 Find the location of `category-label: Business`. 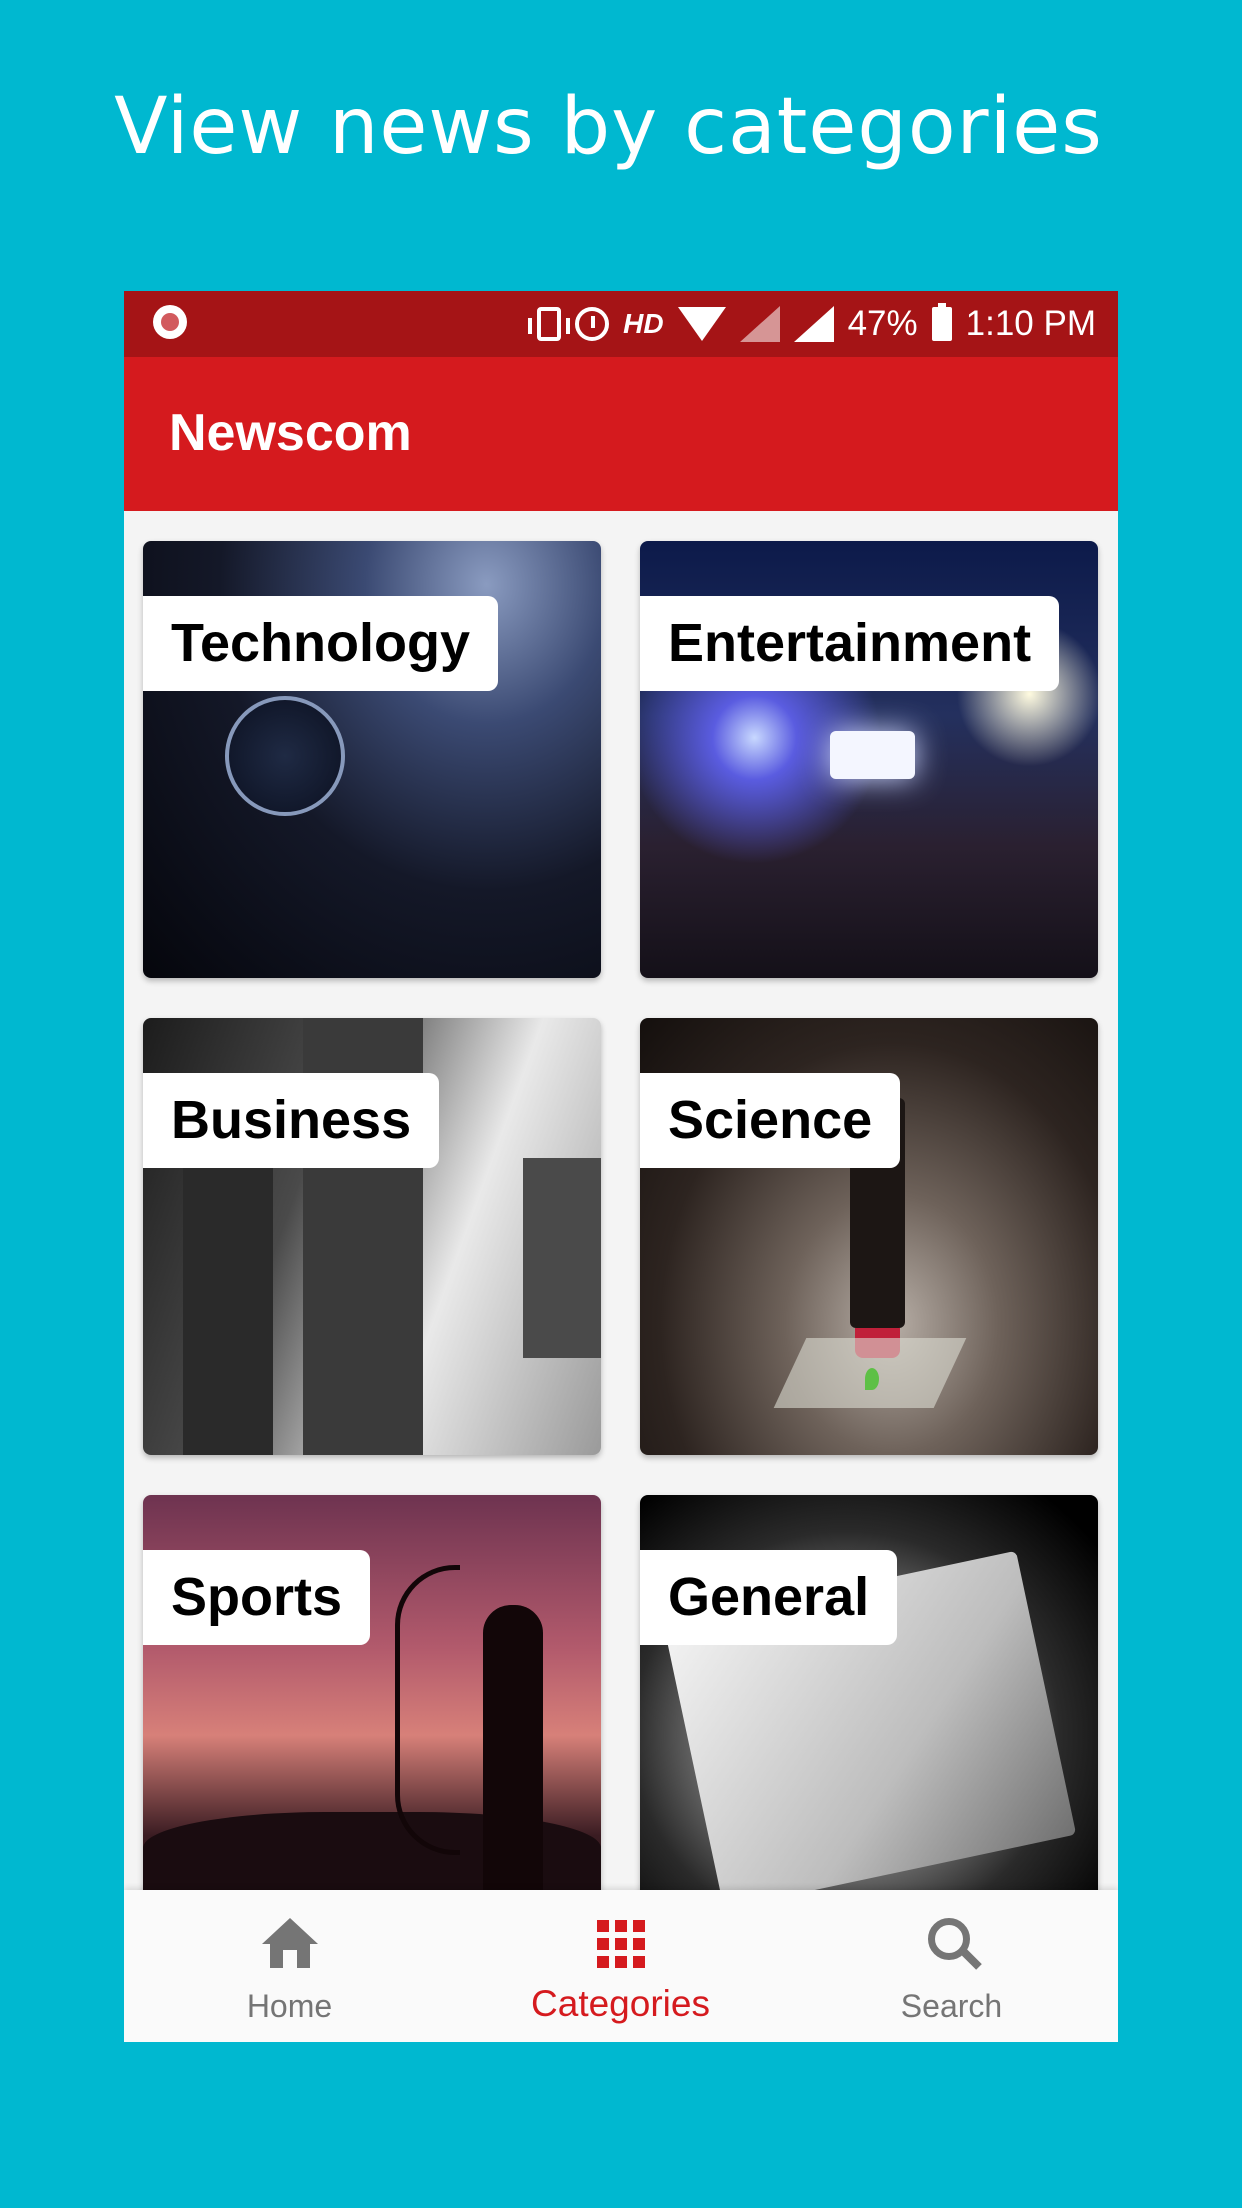

category-label: Business is located at coordinates (291, 1120).